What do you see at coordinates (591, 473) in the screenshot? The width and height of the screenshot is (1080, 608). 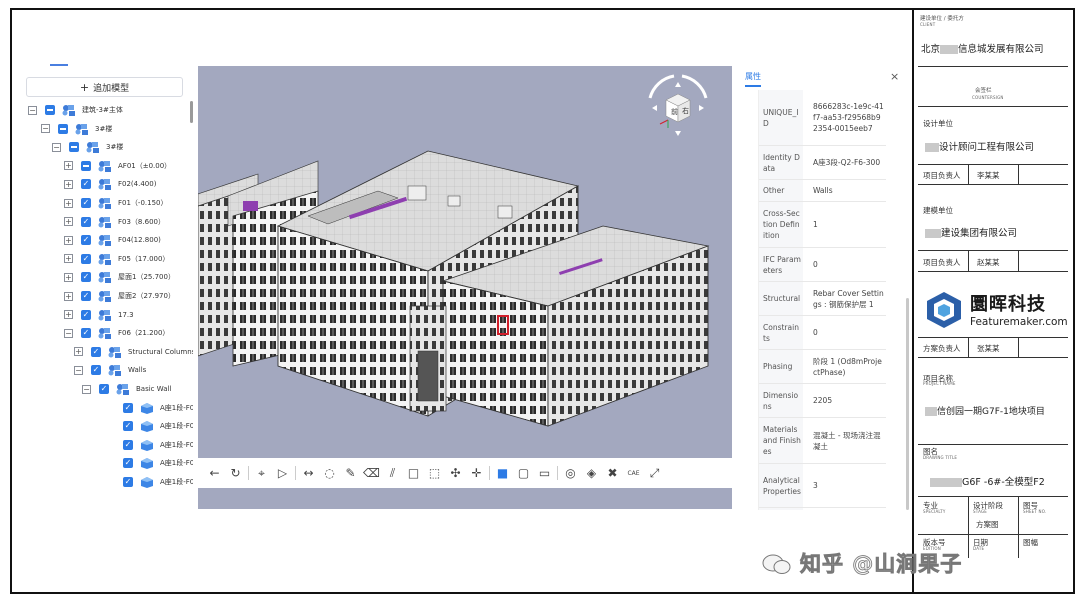 I see `model-icon: ◈` at bounding box center [591, 473].